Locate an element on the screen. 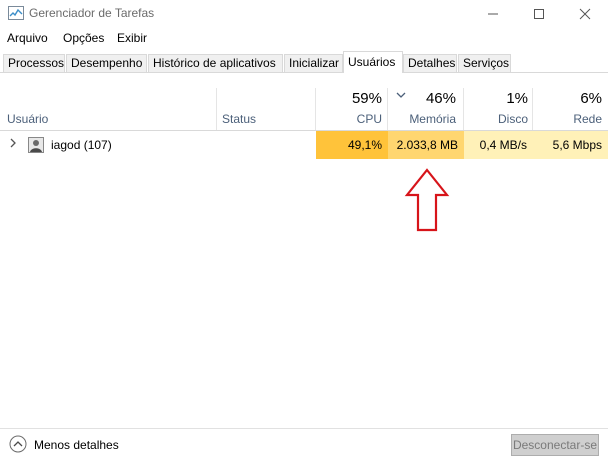 The image size is (608, 468). user-disk-cell: 0,4 MB/s is located at coordinates (498, 145).